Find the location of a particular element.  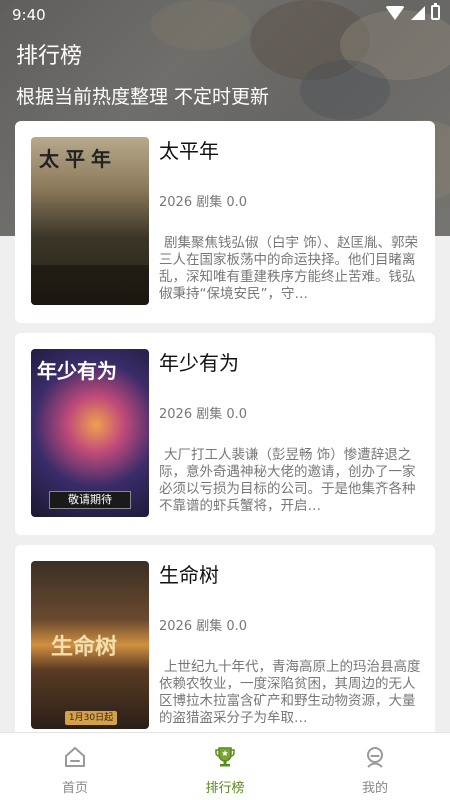

poster-image: 太平年 is located at coordinates (90, 221).